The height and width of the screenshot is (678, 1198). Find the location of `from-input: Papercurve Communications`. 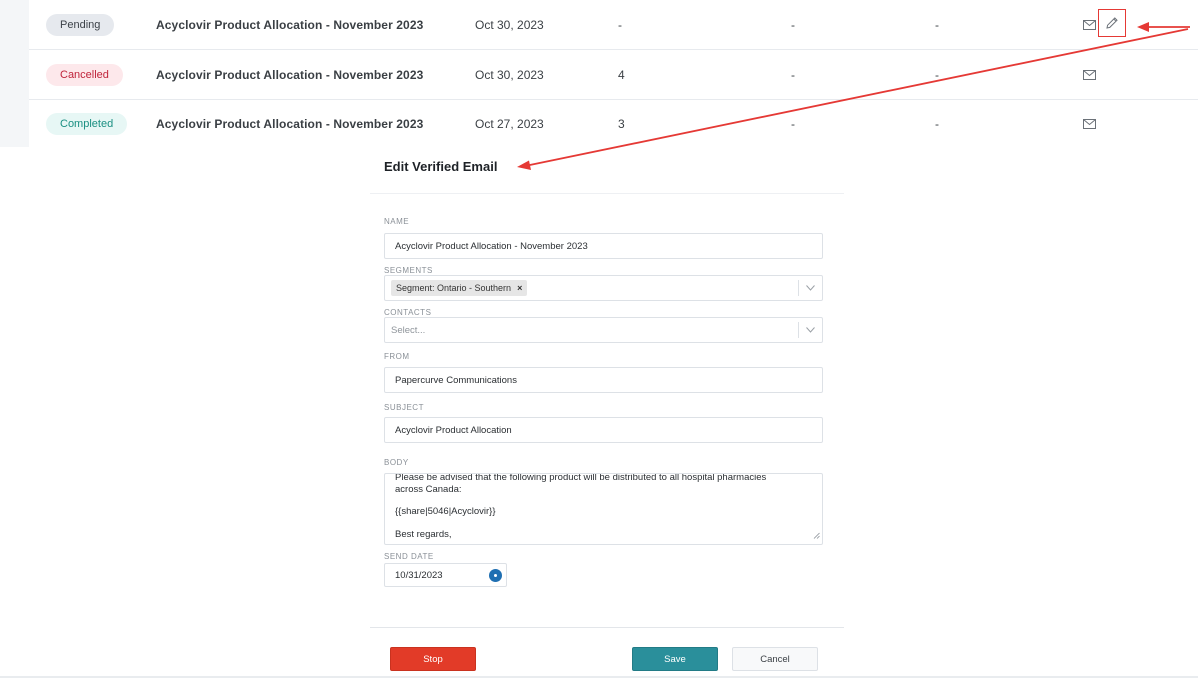

from-input: Papercurve Communications is located at coordinates (603, 380).